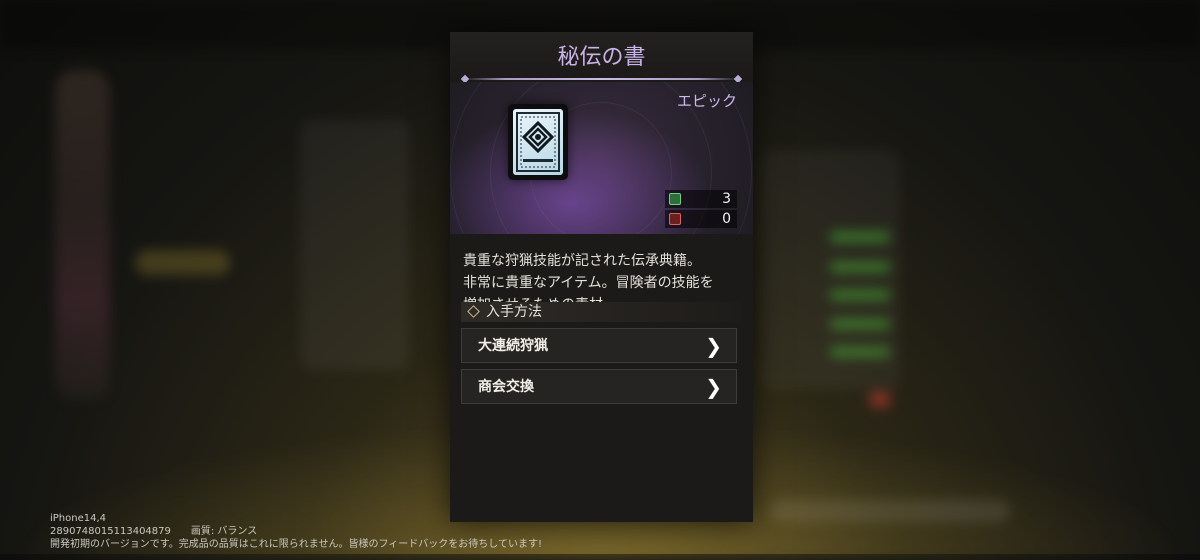 The image size is (1200, 560). I want to click on owned-count: 3, so click(726, 199).